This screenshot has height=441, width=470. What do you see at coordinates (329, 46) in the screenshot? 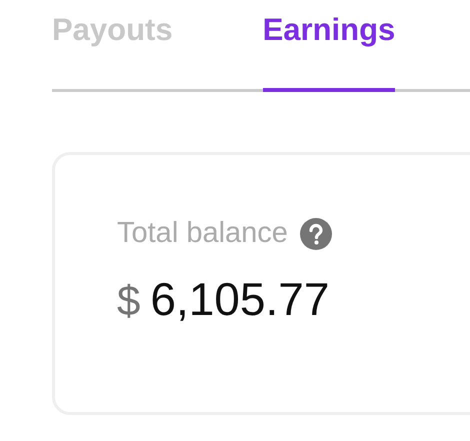
I see `tab: Earnings` at bounding box center [329, 46].